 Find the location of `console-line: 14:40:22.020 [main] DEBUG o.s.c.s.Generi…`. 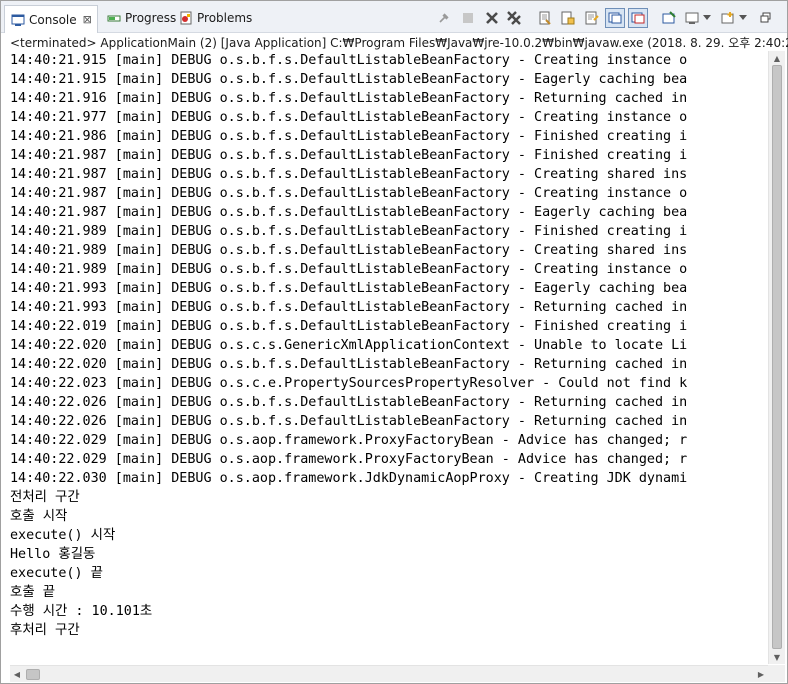

console-line: 14:40:22.020 [main] DEBUG o.s.c.s.Generi… is located at coordinates (349, 345).